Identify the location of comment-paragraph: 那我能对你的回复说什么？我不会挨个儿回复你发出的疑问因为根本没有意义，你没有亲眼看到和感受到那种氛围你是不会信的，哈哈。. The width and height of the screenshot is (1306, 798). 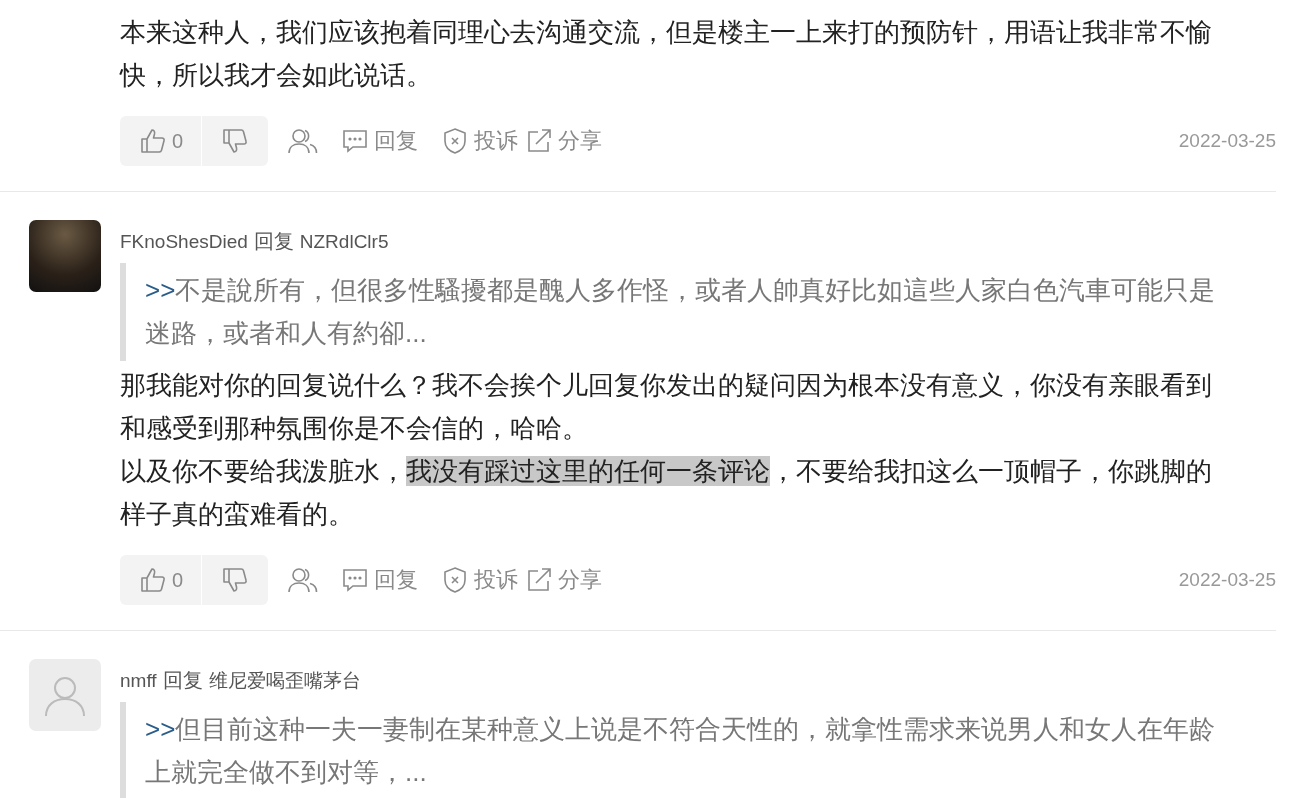
(666, 407).